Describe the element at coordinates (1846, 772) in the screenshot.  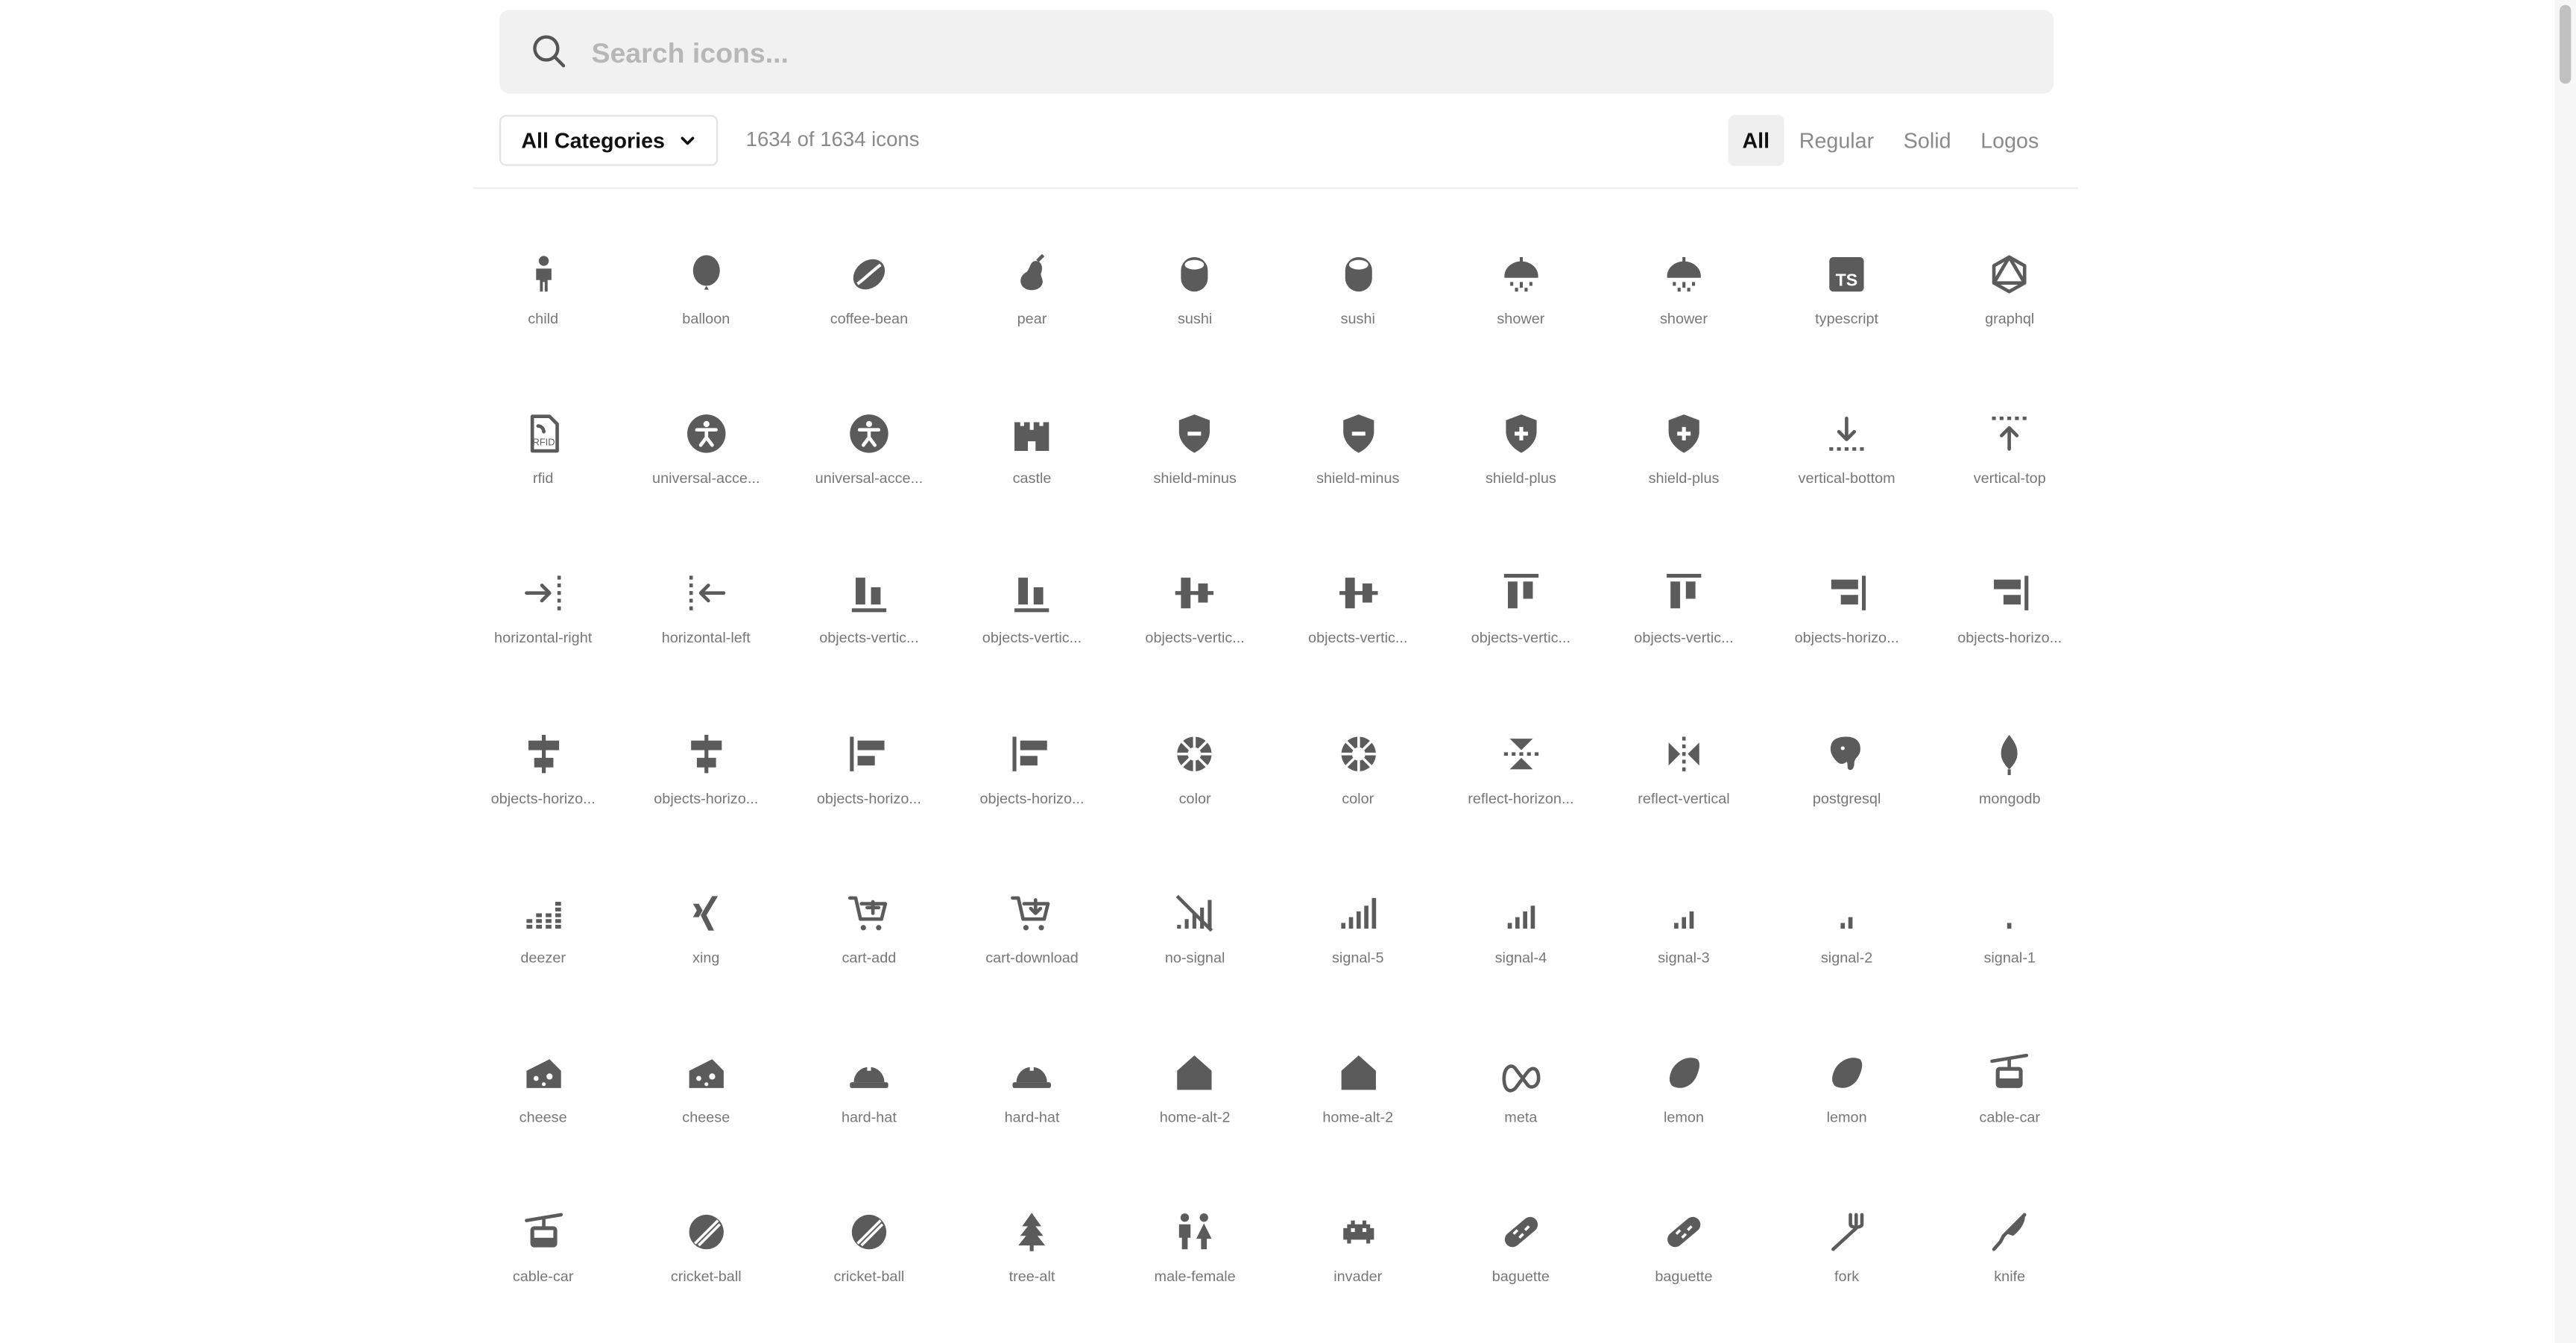
I see `icon-tile: postgresql` at that location.